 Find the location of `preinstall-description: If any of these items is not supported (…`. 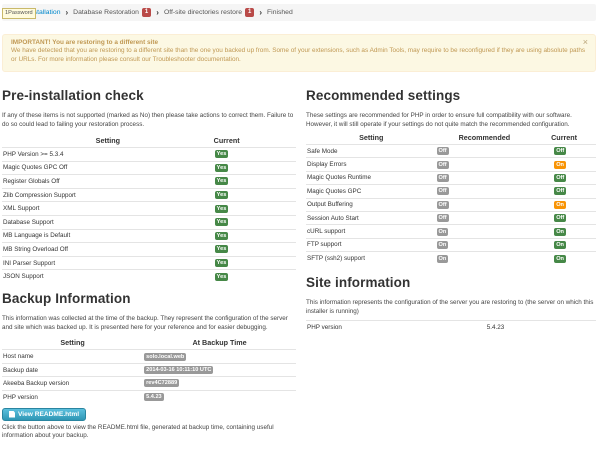

preinstall-description: If any of these items is not supported (… is located at coordinates (148, 120).